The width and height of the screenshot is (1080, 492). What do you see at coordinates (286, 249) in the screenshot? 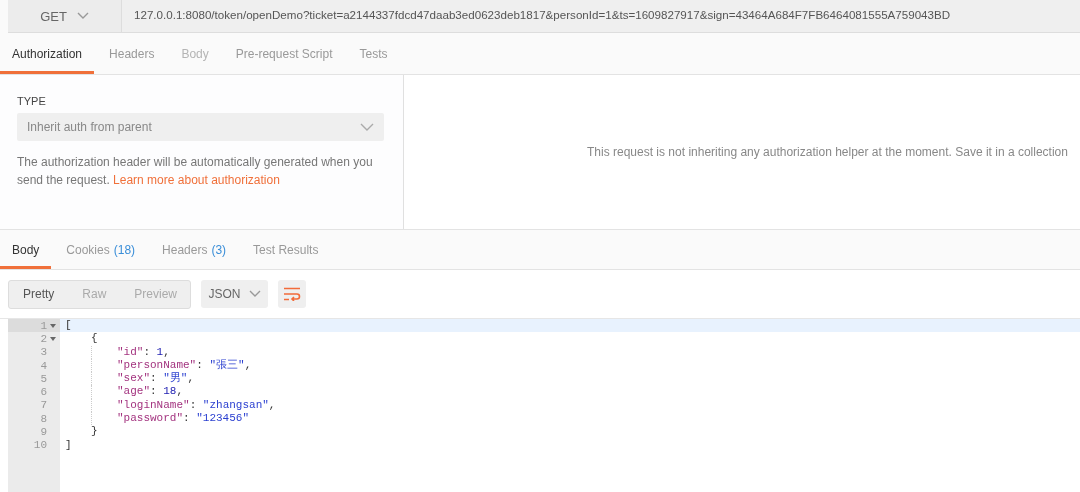
I see `response-tab: Test Results` at bounding box center [286, 249].